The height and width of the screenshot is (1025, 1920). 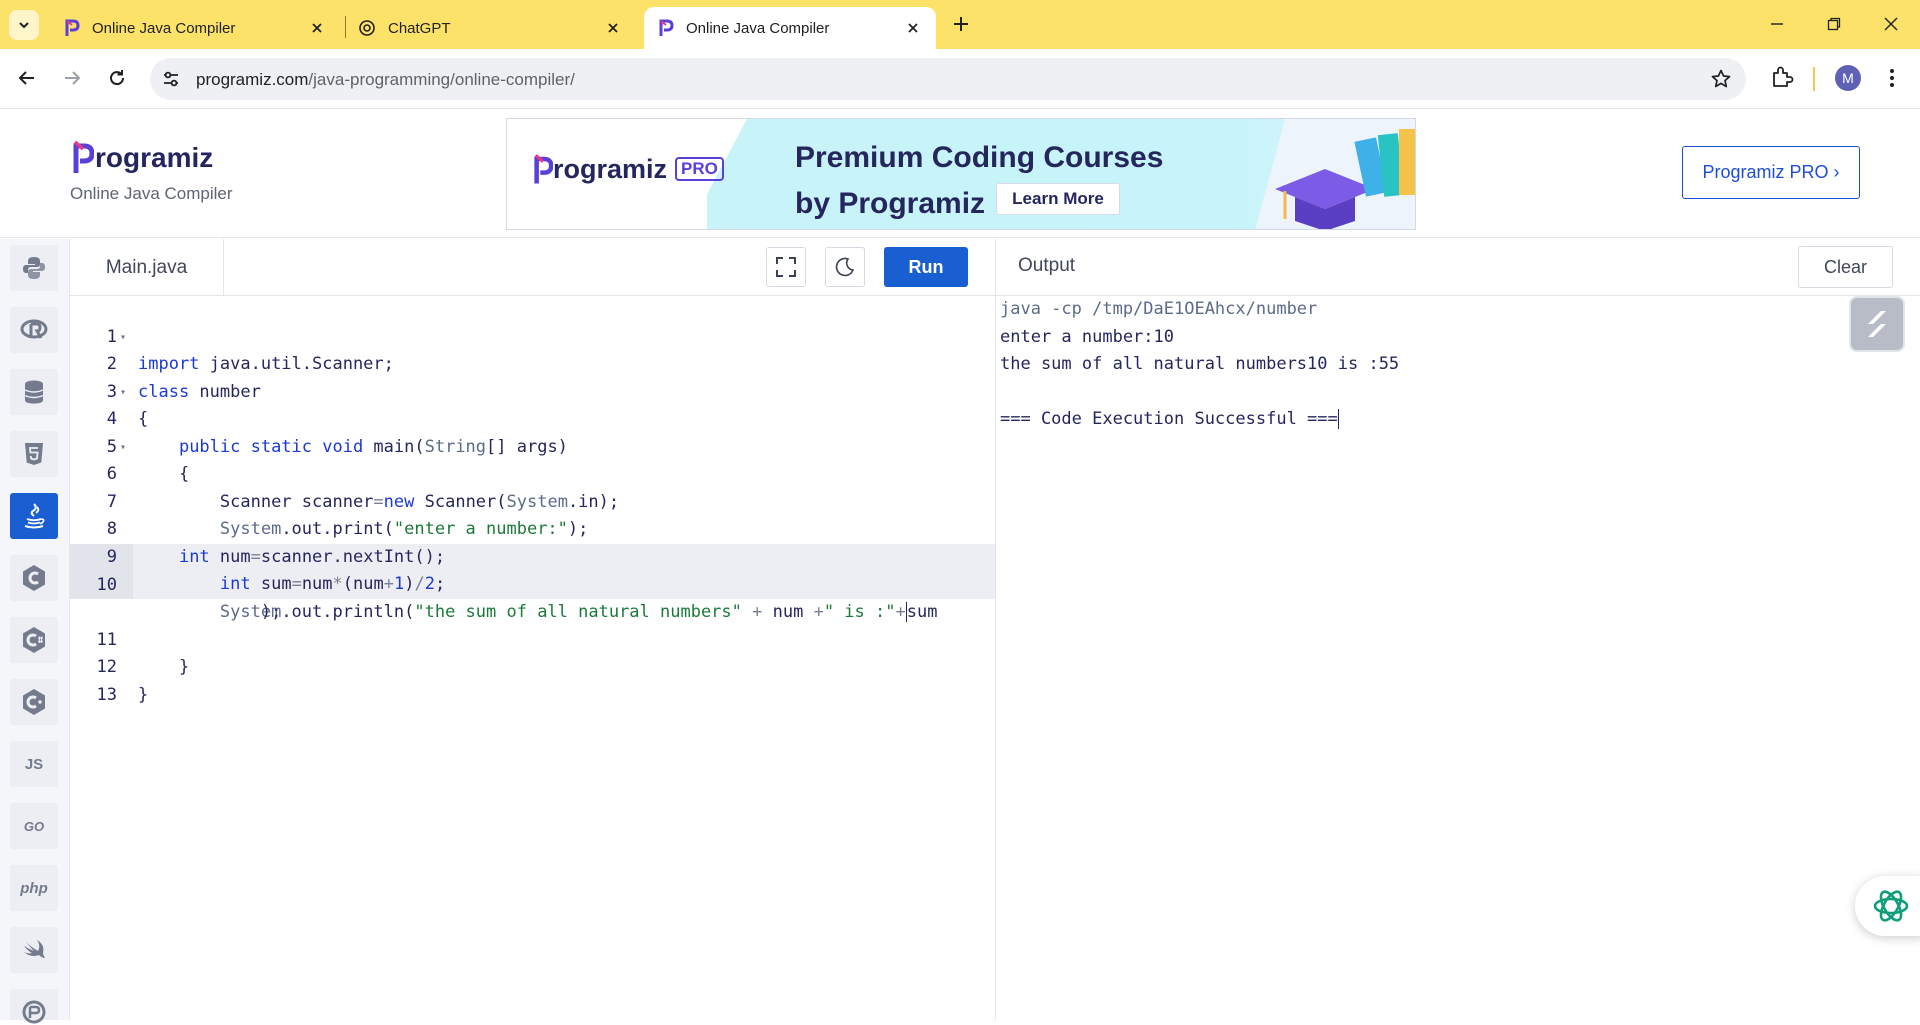 What do you see at coordinates (34, 516) in the screenshot?
I see `sidebar-item-java` at bounding box center [34, 516].